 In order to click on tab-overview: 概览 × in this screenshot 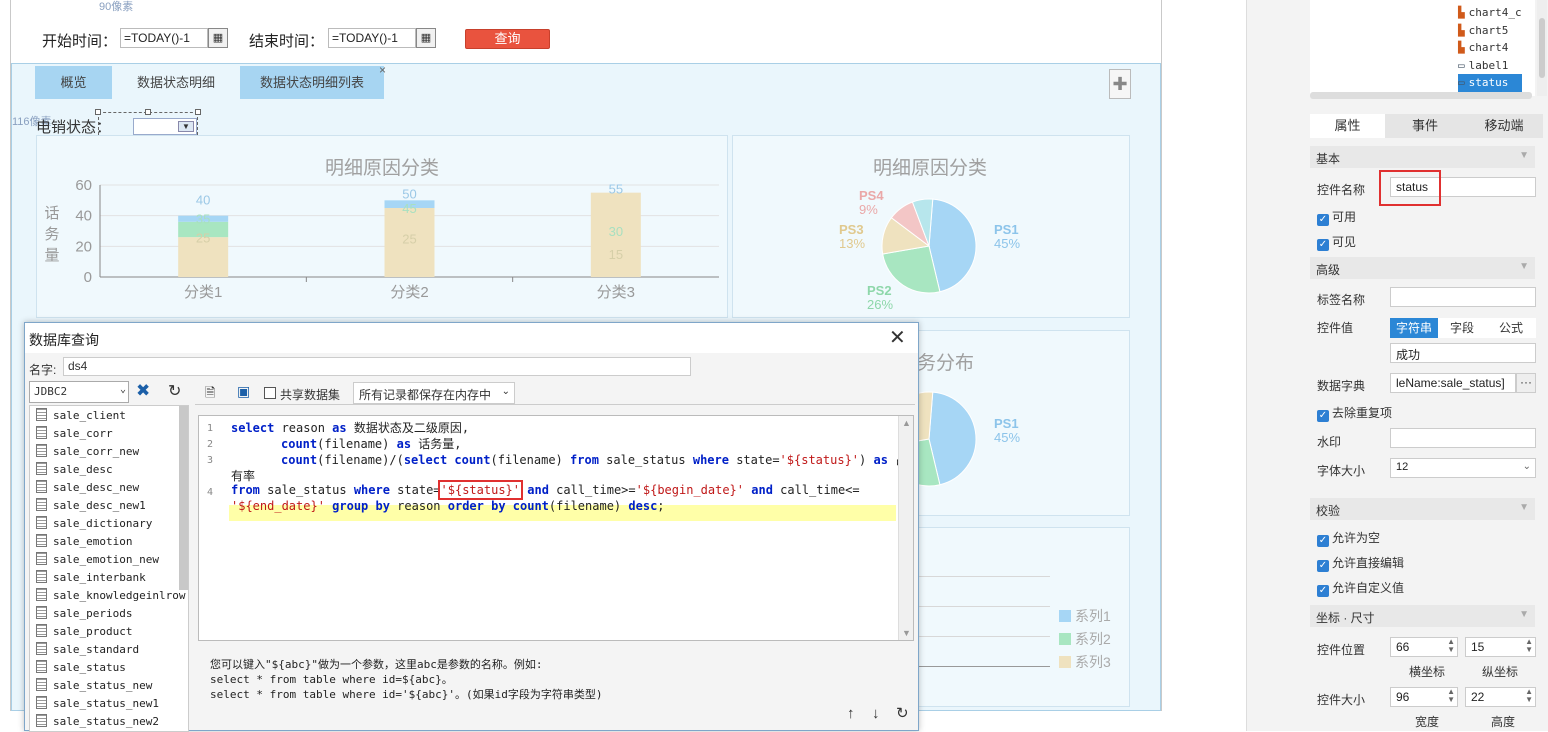, I will do `click(78, 81)`.